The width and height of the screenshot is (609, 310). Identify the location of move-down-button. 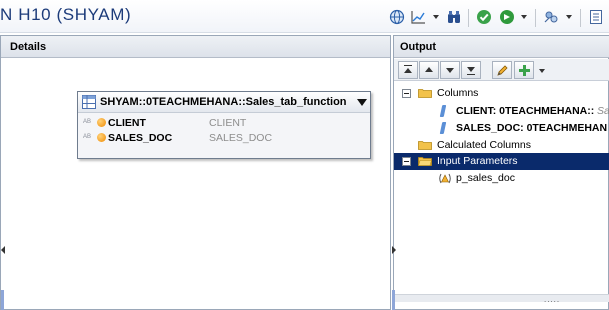
(450, 70).